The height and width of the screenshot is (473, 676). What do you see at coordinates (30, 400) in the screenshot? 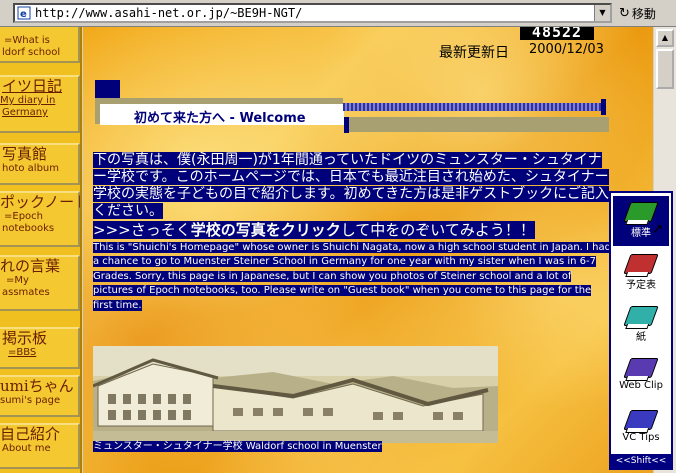
I see `nav-item-label: sumi's page` at bounding box center [30, 400].